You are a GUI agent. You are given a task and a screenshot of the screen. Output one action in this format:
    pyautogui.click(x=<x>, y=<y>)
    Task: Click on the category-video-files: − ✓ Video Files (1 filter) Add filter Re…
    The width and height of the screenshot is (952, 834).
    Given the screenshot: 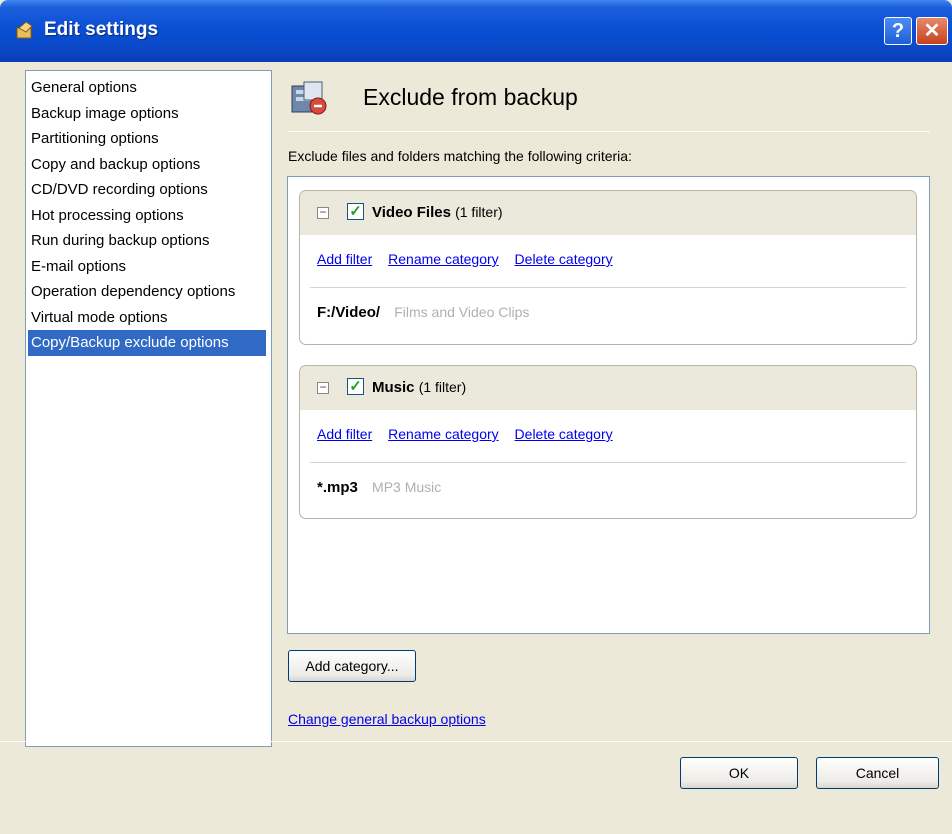 What is the action you would take?
    pyautogui.click(x=608, y=267)
    